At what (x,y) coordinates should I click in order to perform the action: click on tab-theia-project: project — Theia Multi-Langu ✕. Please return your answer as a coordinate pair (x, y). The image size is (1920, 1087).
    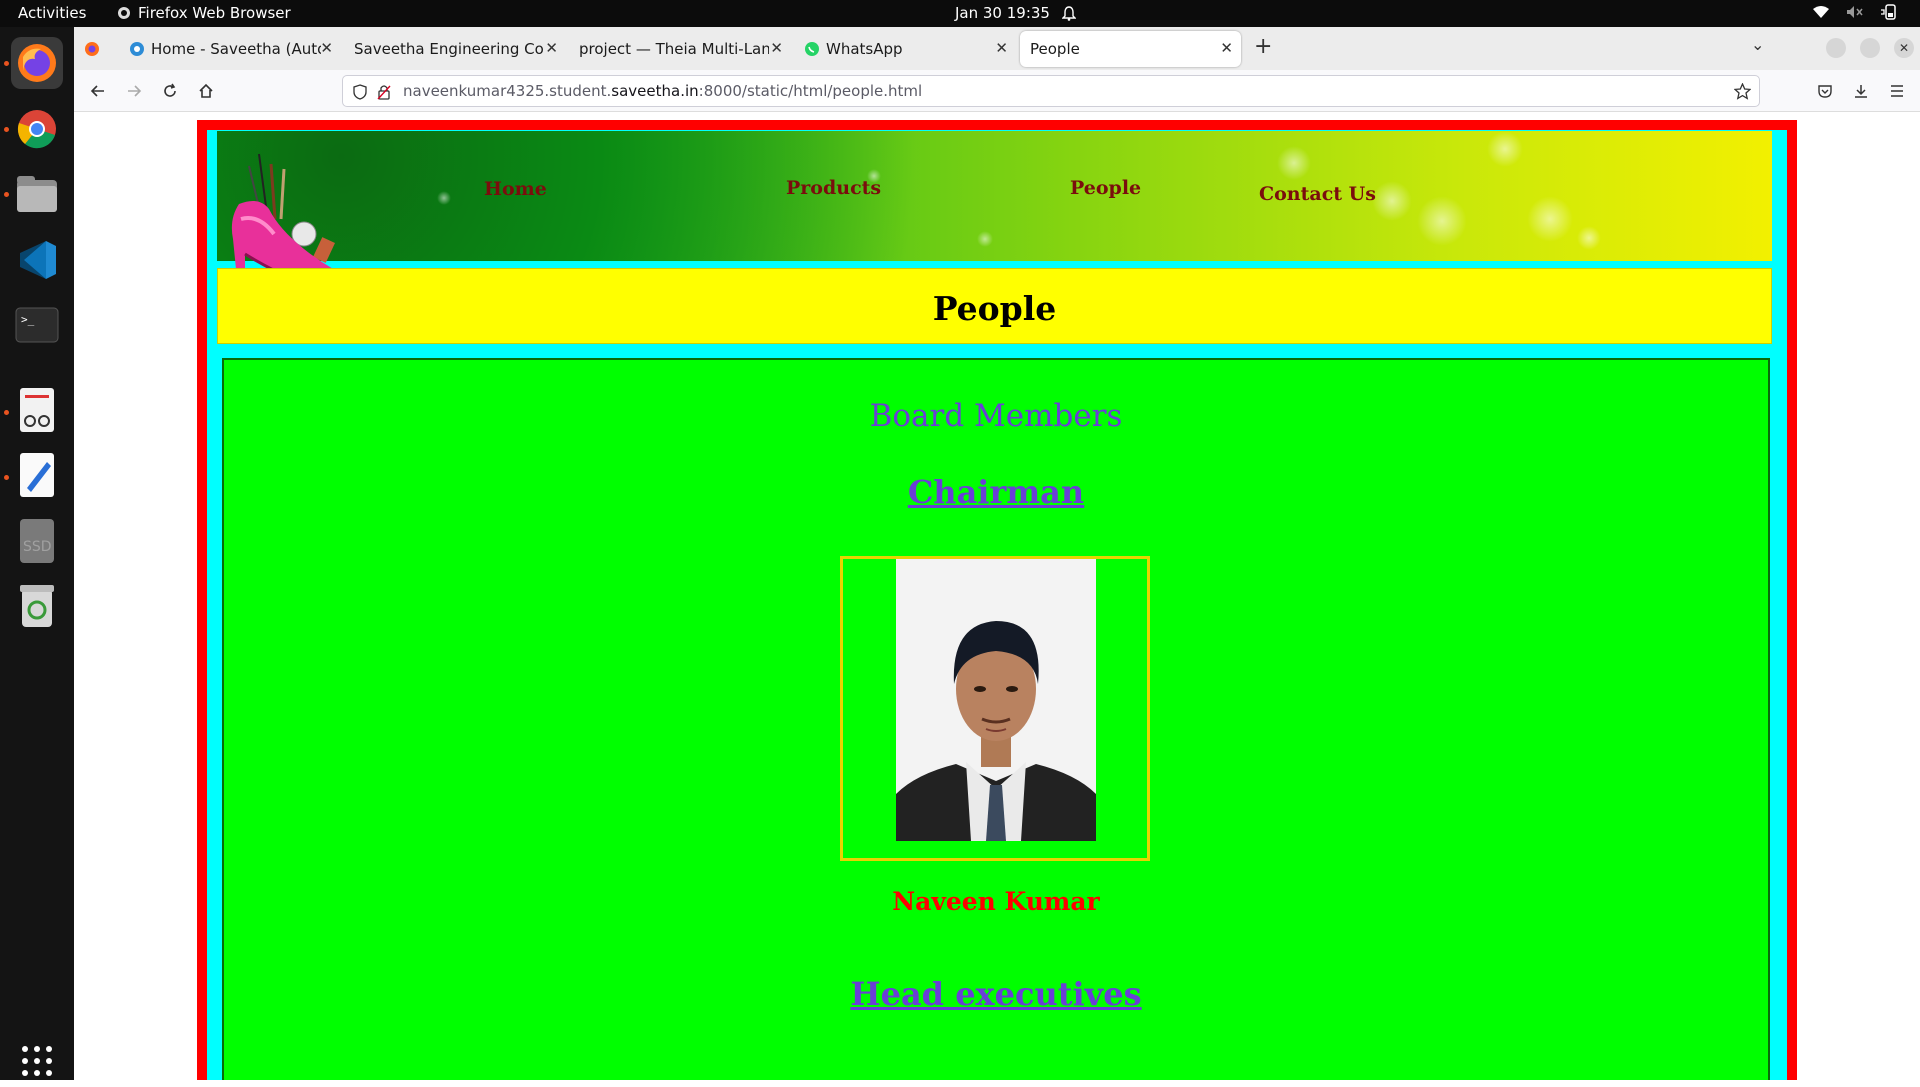
    Looking at the image, I should click on (680, 49).